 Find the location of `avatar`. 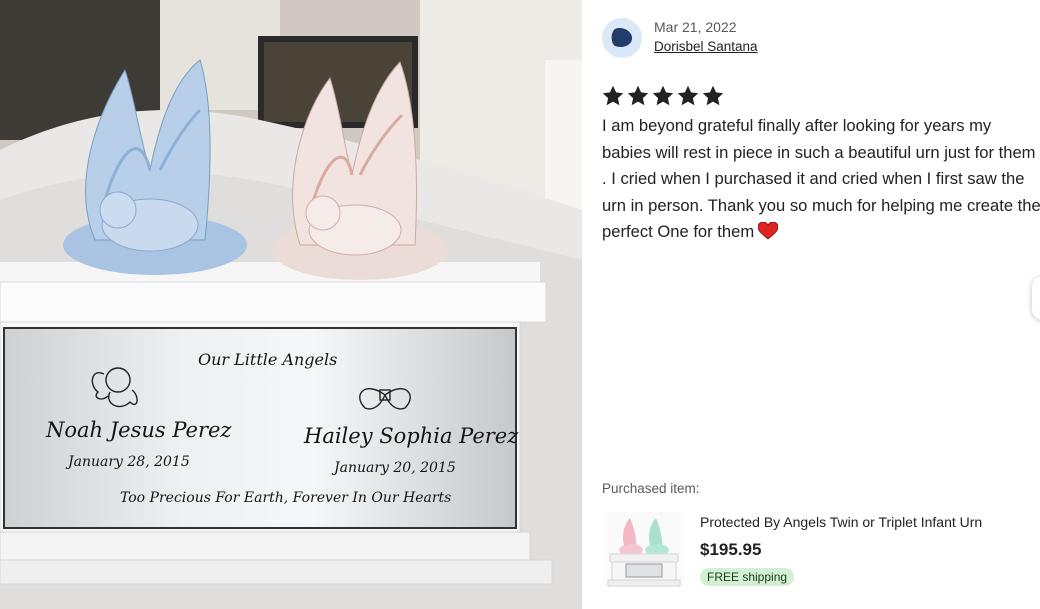

avatar is located at coordinates (622, 38).